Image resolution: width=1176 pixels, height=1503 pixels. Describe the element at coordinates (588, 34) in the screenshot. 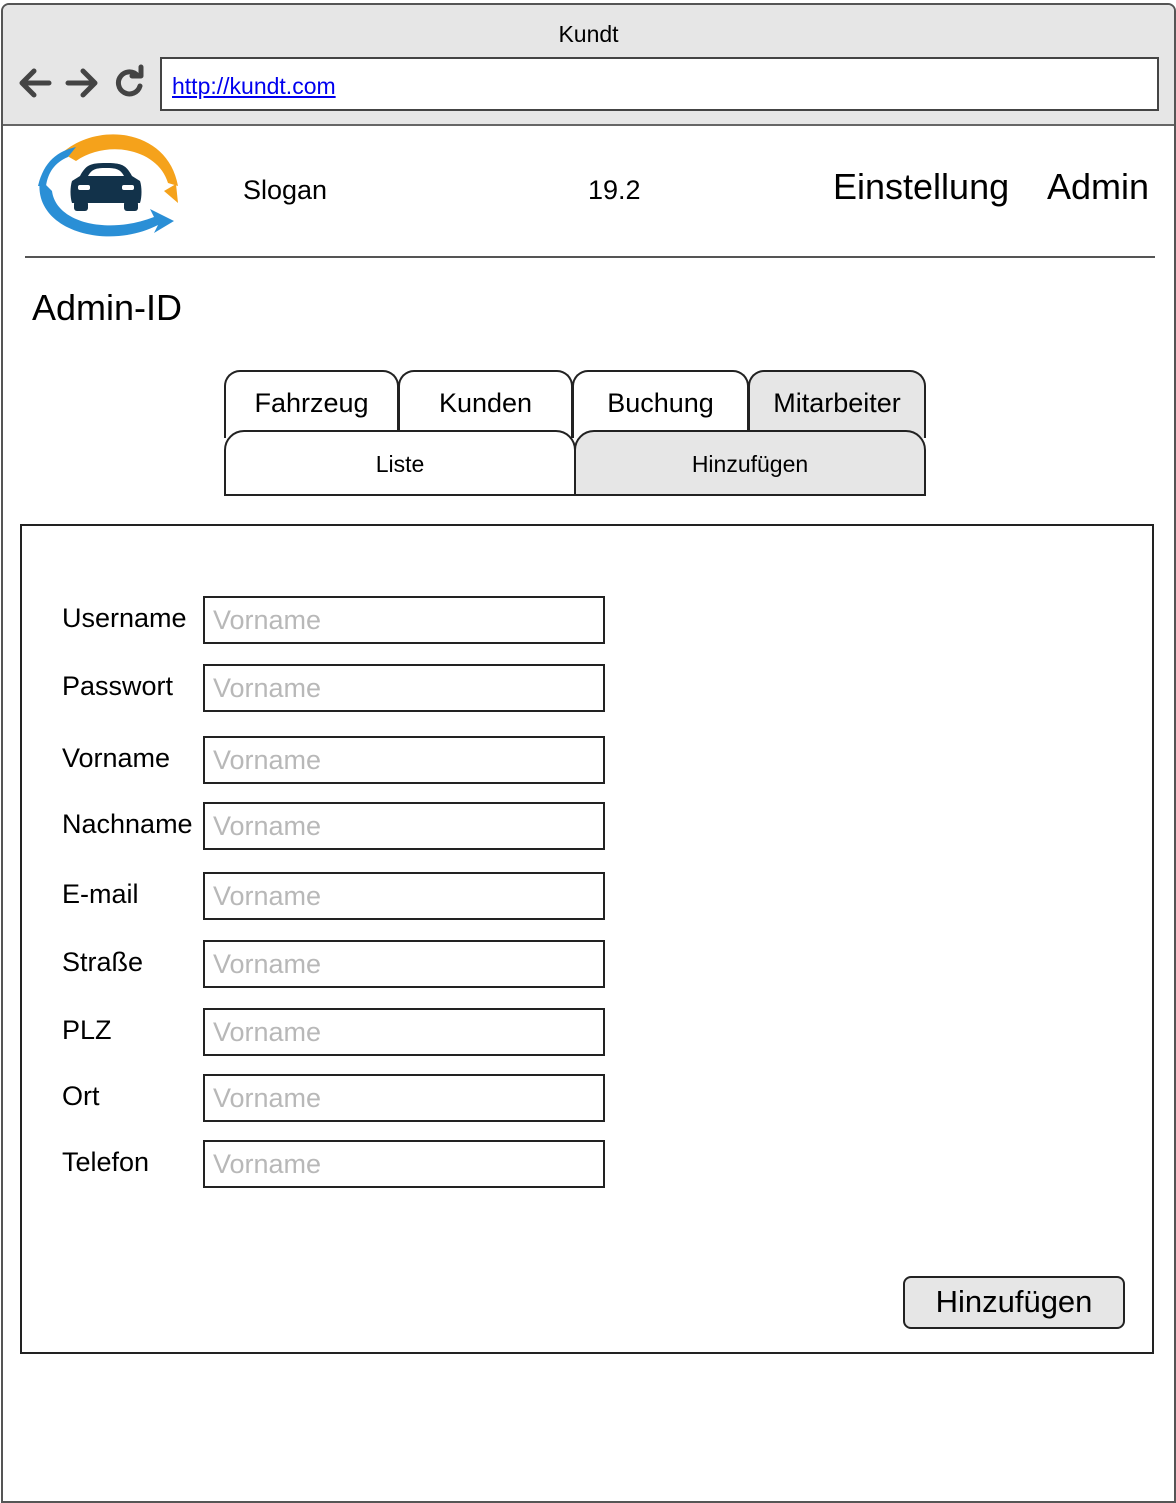

I see `window-title: Kundt` at that location.